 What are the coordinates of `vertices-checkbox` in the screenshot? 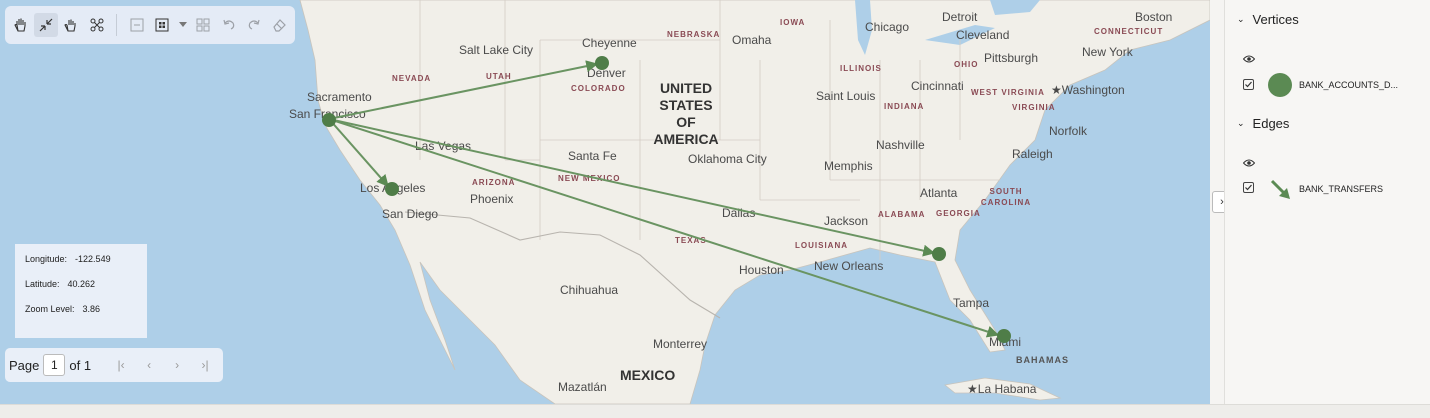 It's located at (1248, 84).